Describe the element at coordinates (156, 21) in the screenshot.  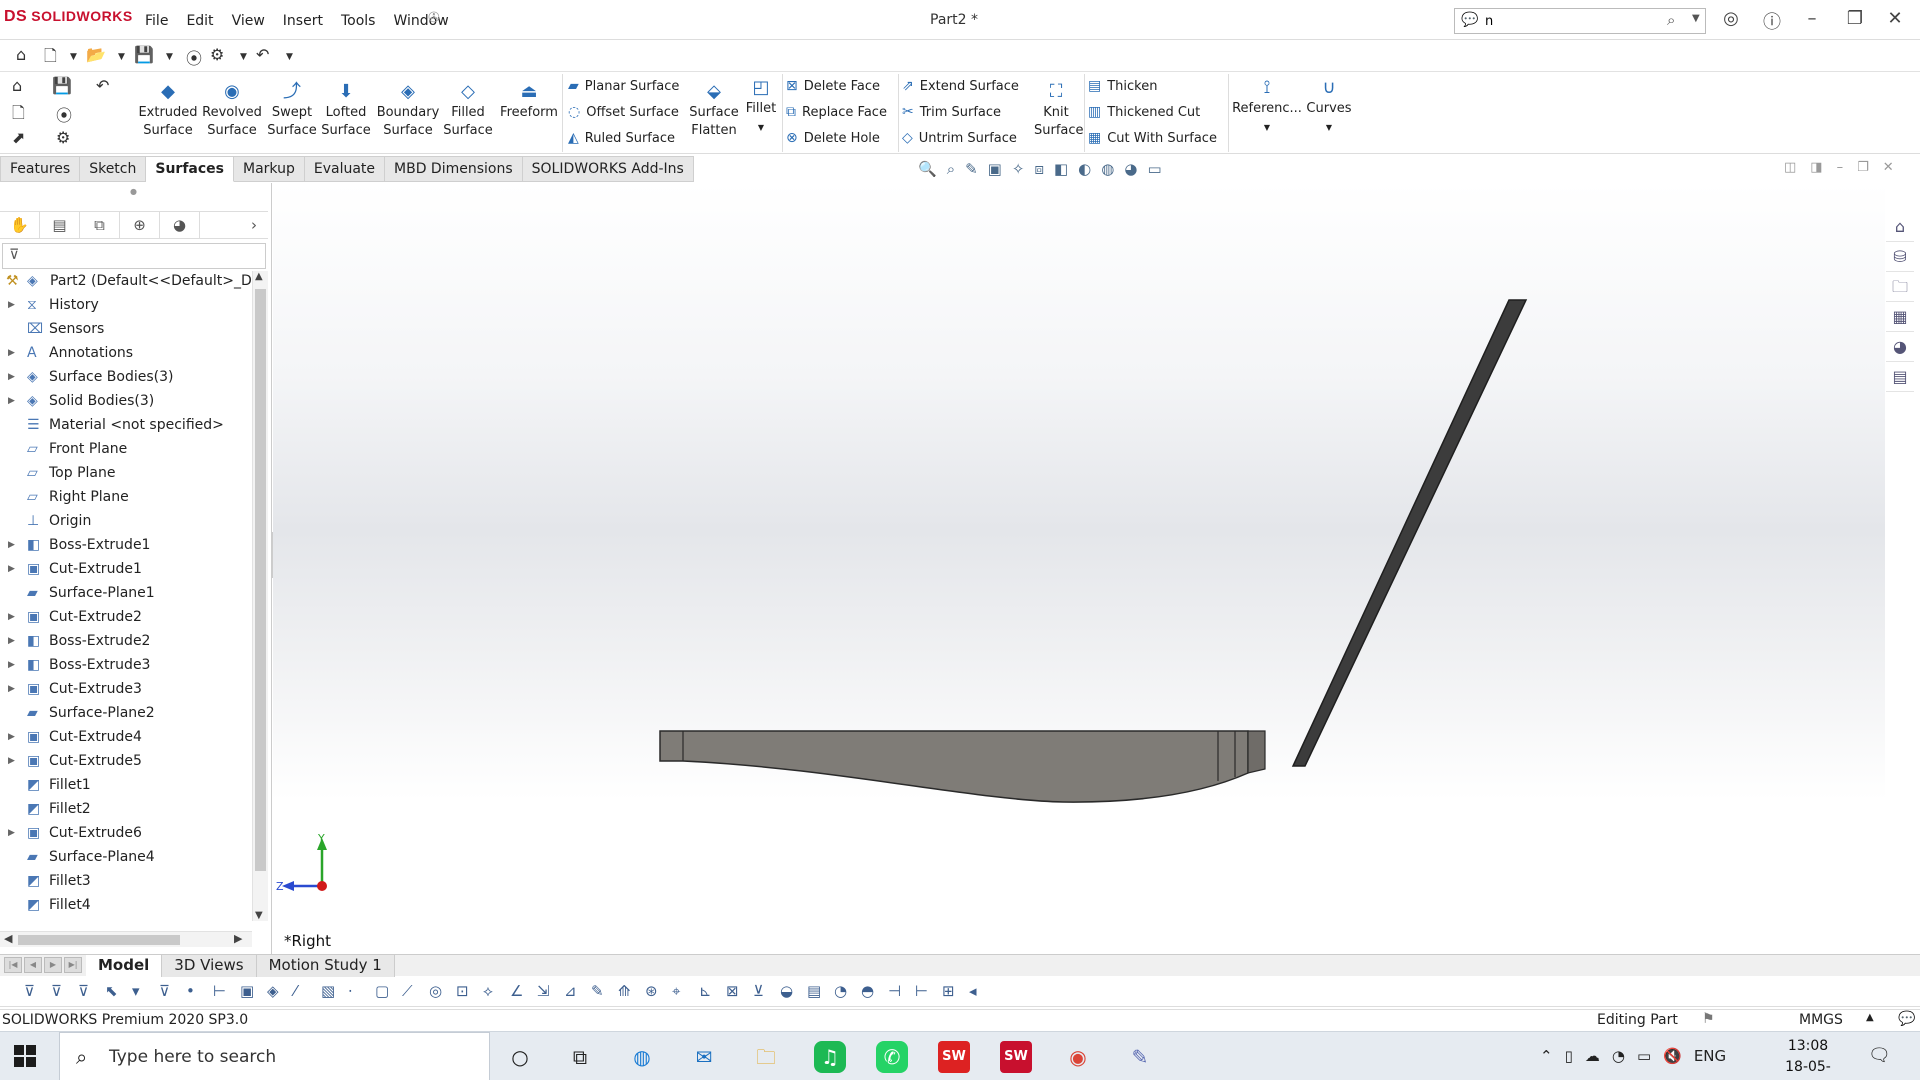
I see `menu-file: File` at that location.